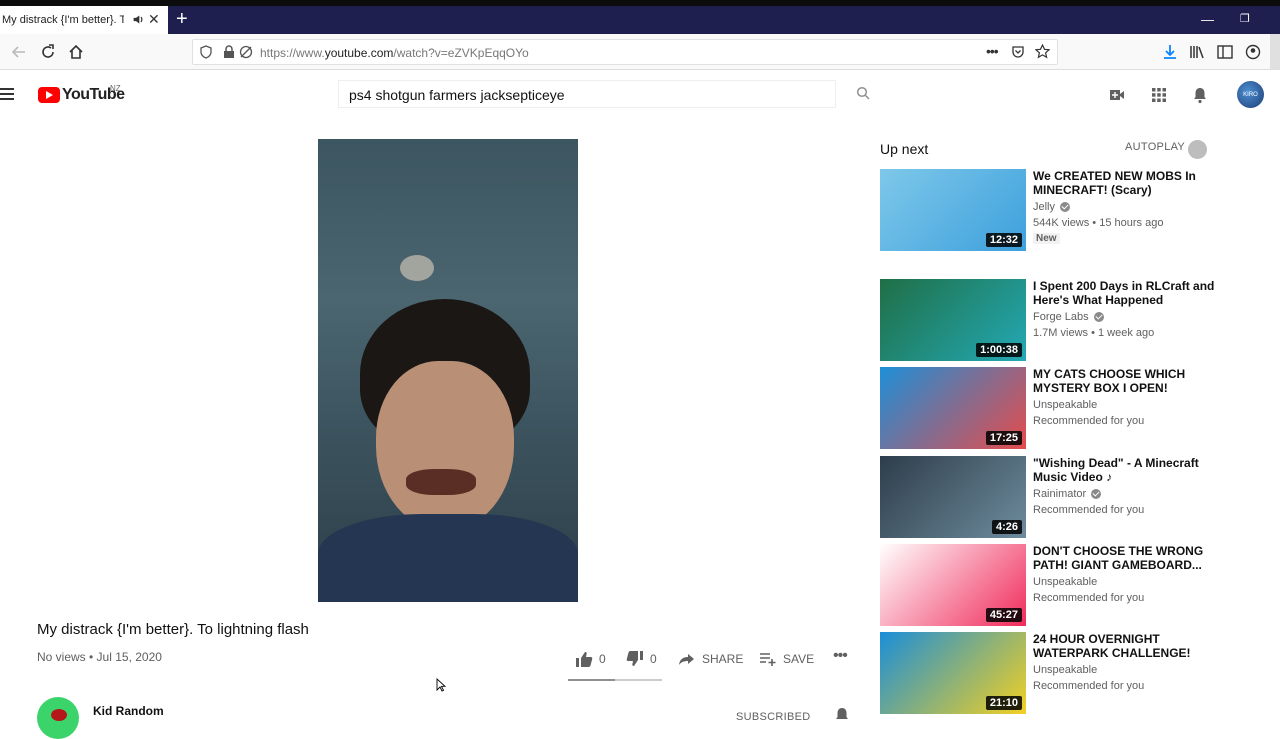 The width and height of the screenshot is (1280, 739). I want to click on subscription-bell-icon, so click(842, 715).